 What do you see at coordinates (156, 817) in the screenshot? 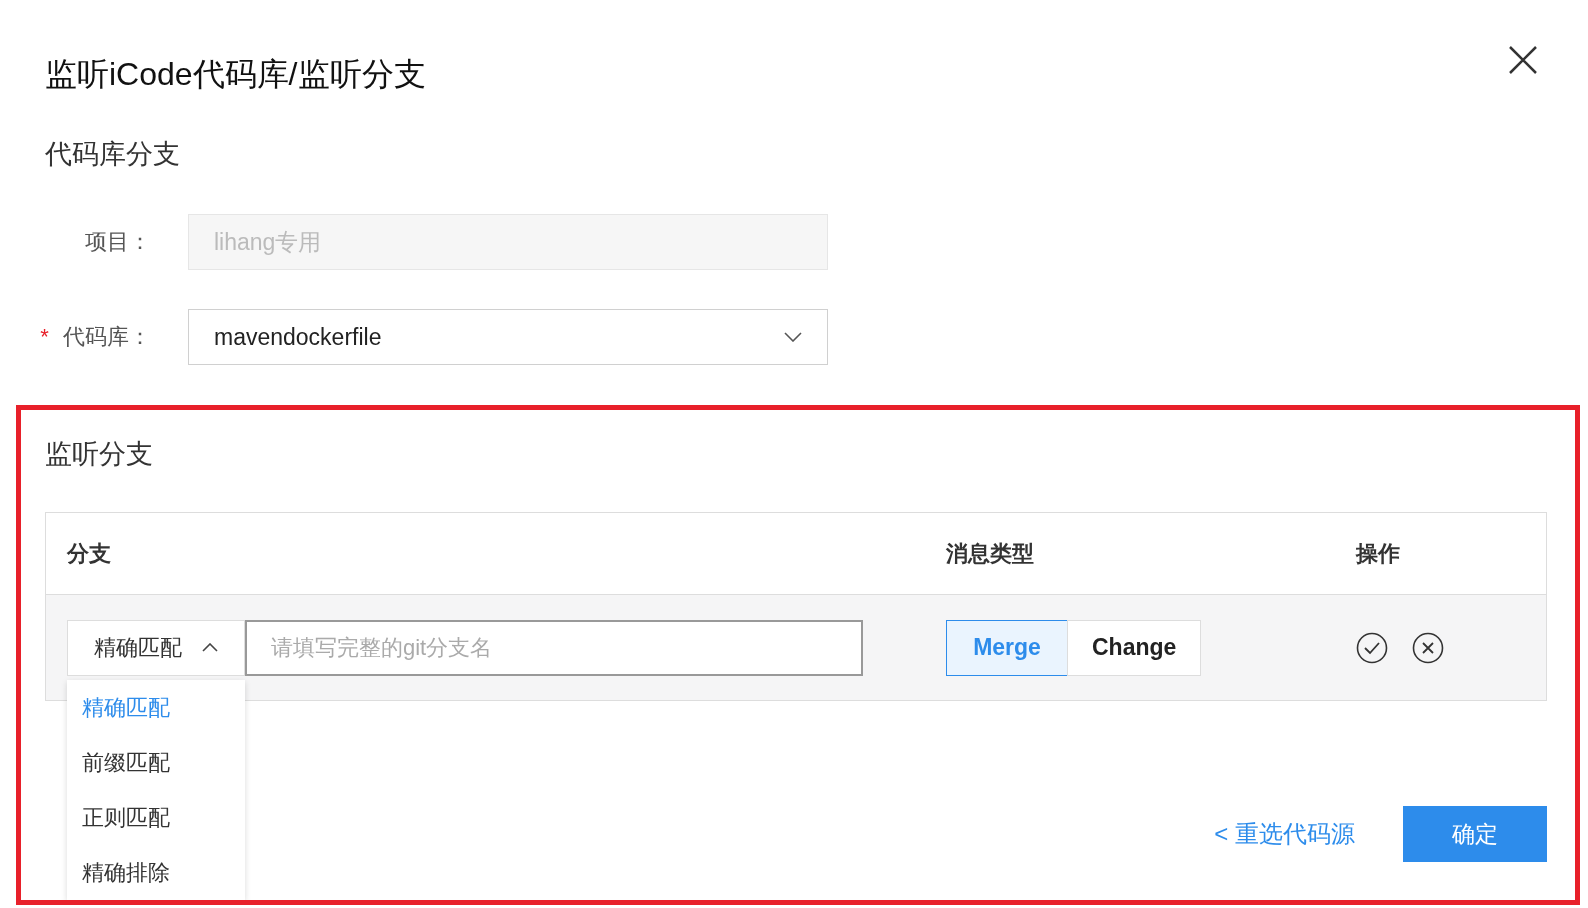
I see `dropdown-option: 正则匹配` at bounding box center [156, 817].